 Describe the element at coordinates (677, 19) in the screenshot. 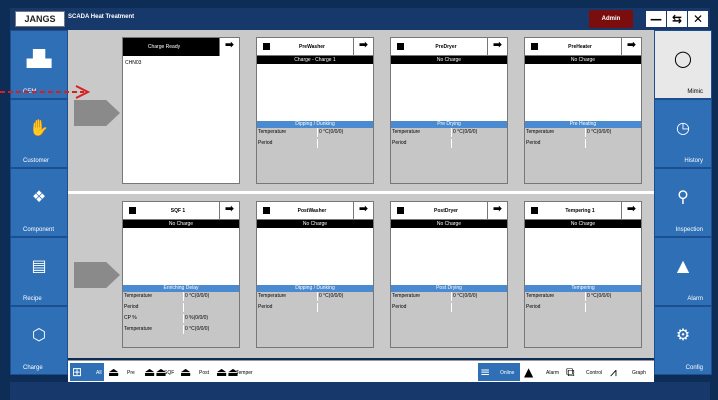

I see `restore-icon: ⇆` at that location.